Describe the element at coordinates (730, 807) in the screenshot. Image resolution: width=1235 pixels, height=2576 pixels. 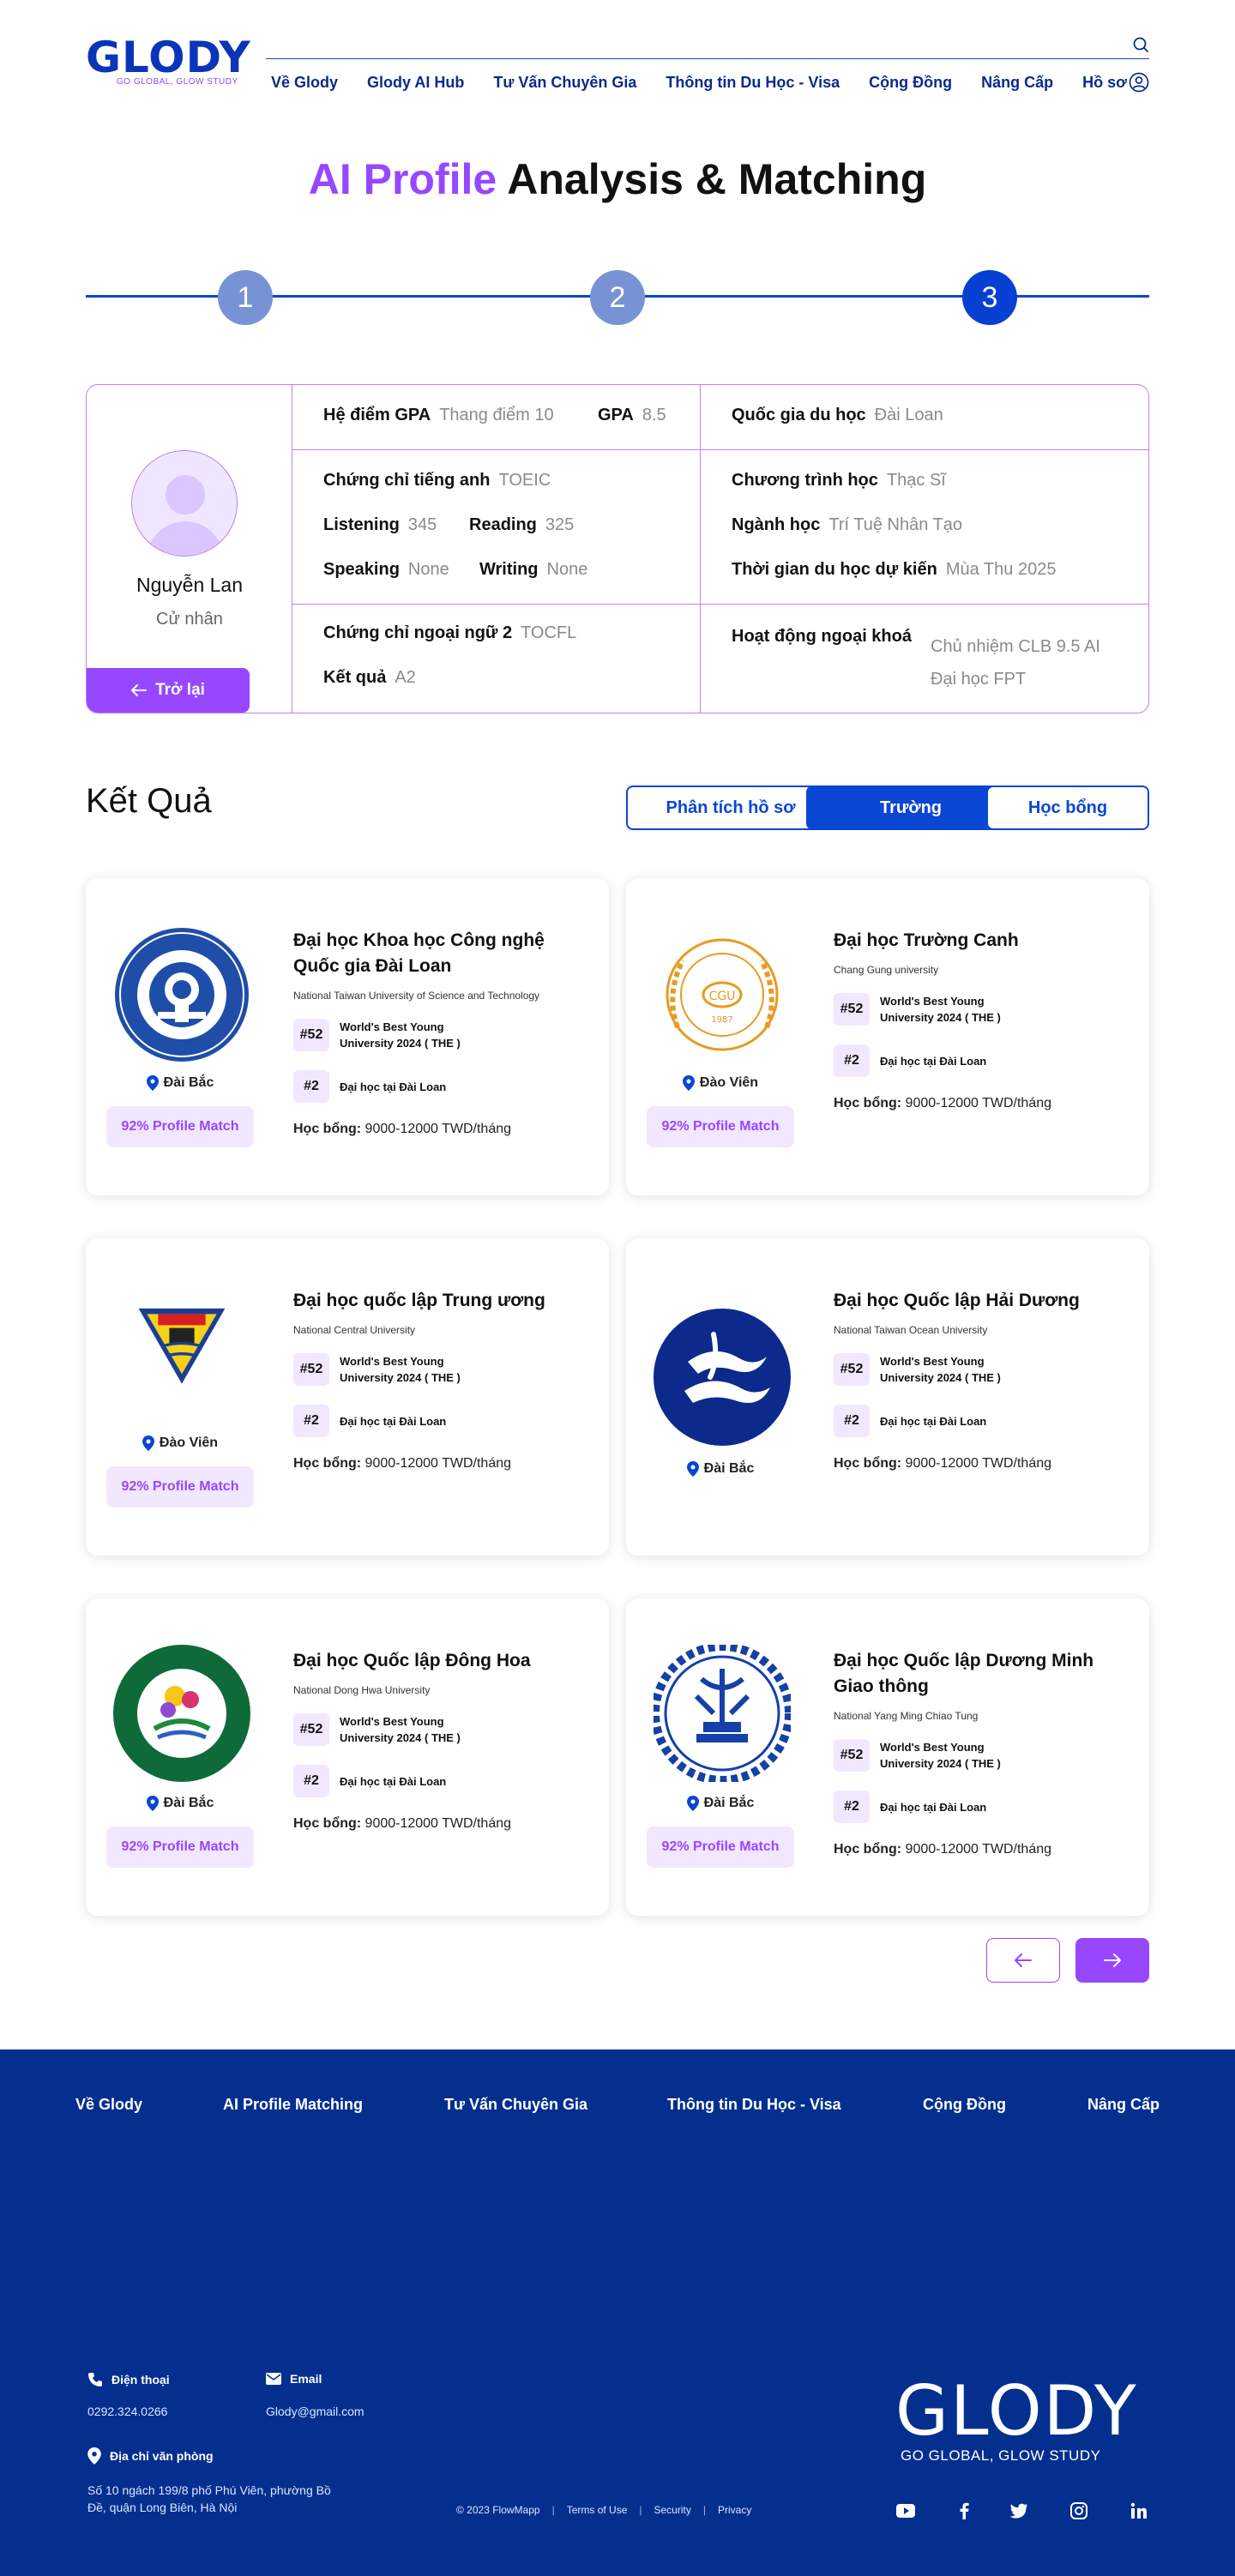
I see `tab-profile-analysis: Phân tích hồ sơ` at that location.